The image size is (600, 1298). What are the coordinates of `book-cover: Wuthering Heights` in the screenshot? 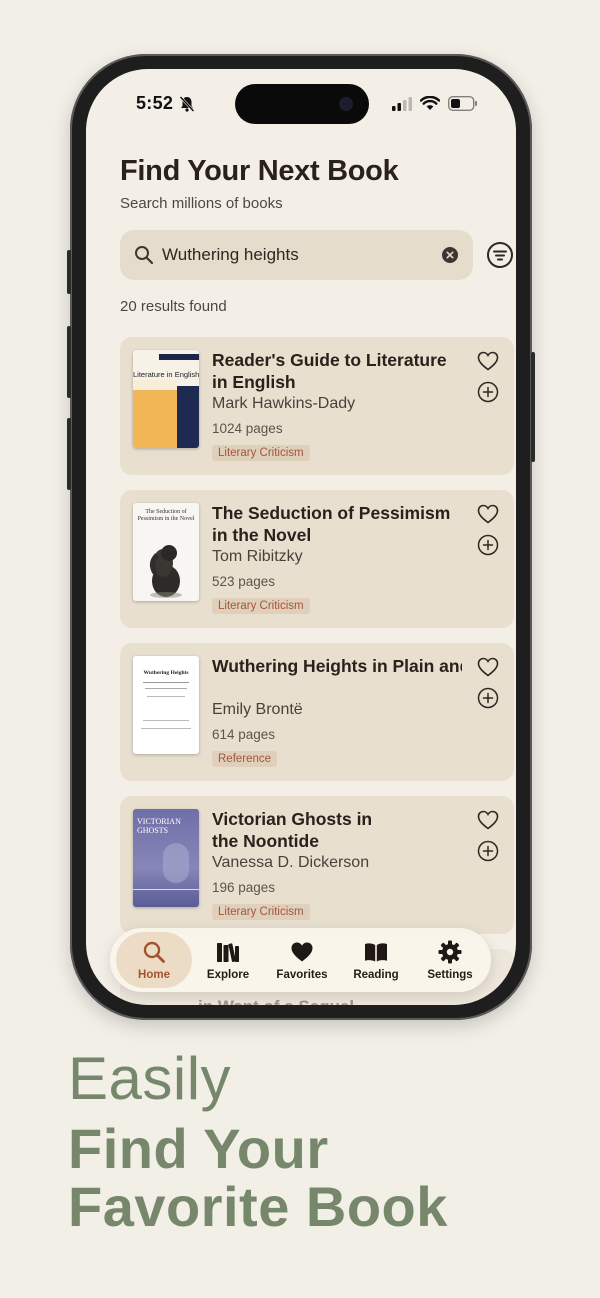 It's located at (166, 705).